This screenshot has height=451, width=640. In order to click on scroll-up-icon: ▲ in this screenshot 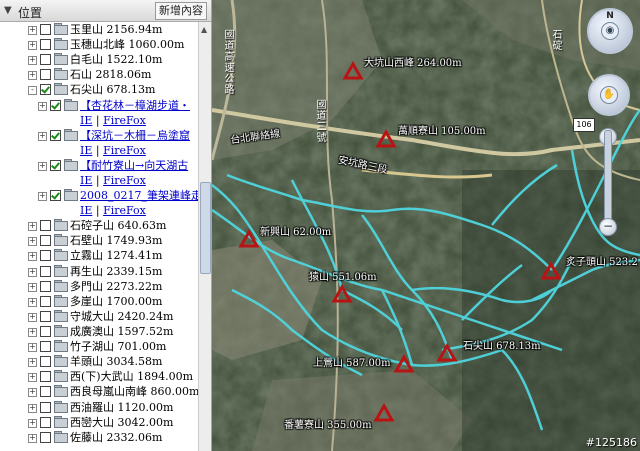, I will do `click(204, 29)`.